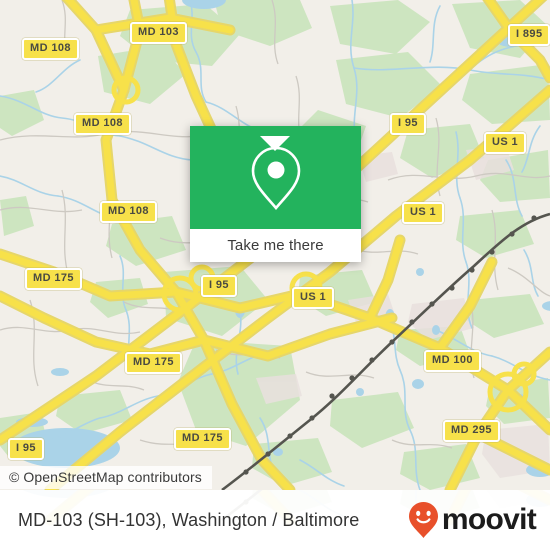 The image size is (550, 550). I want to click on popup-pointer-tail, so click(275, 143).